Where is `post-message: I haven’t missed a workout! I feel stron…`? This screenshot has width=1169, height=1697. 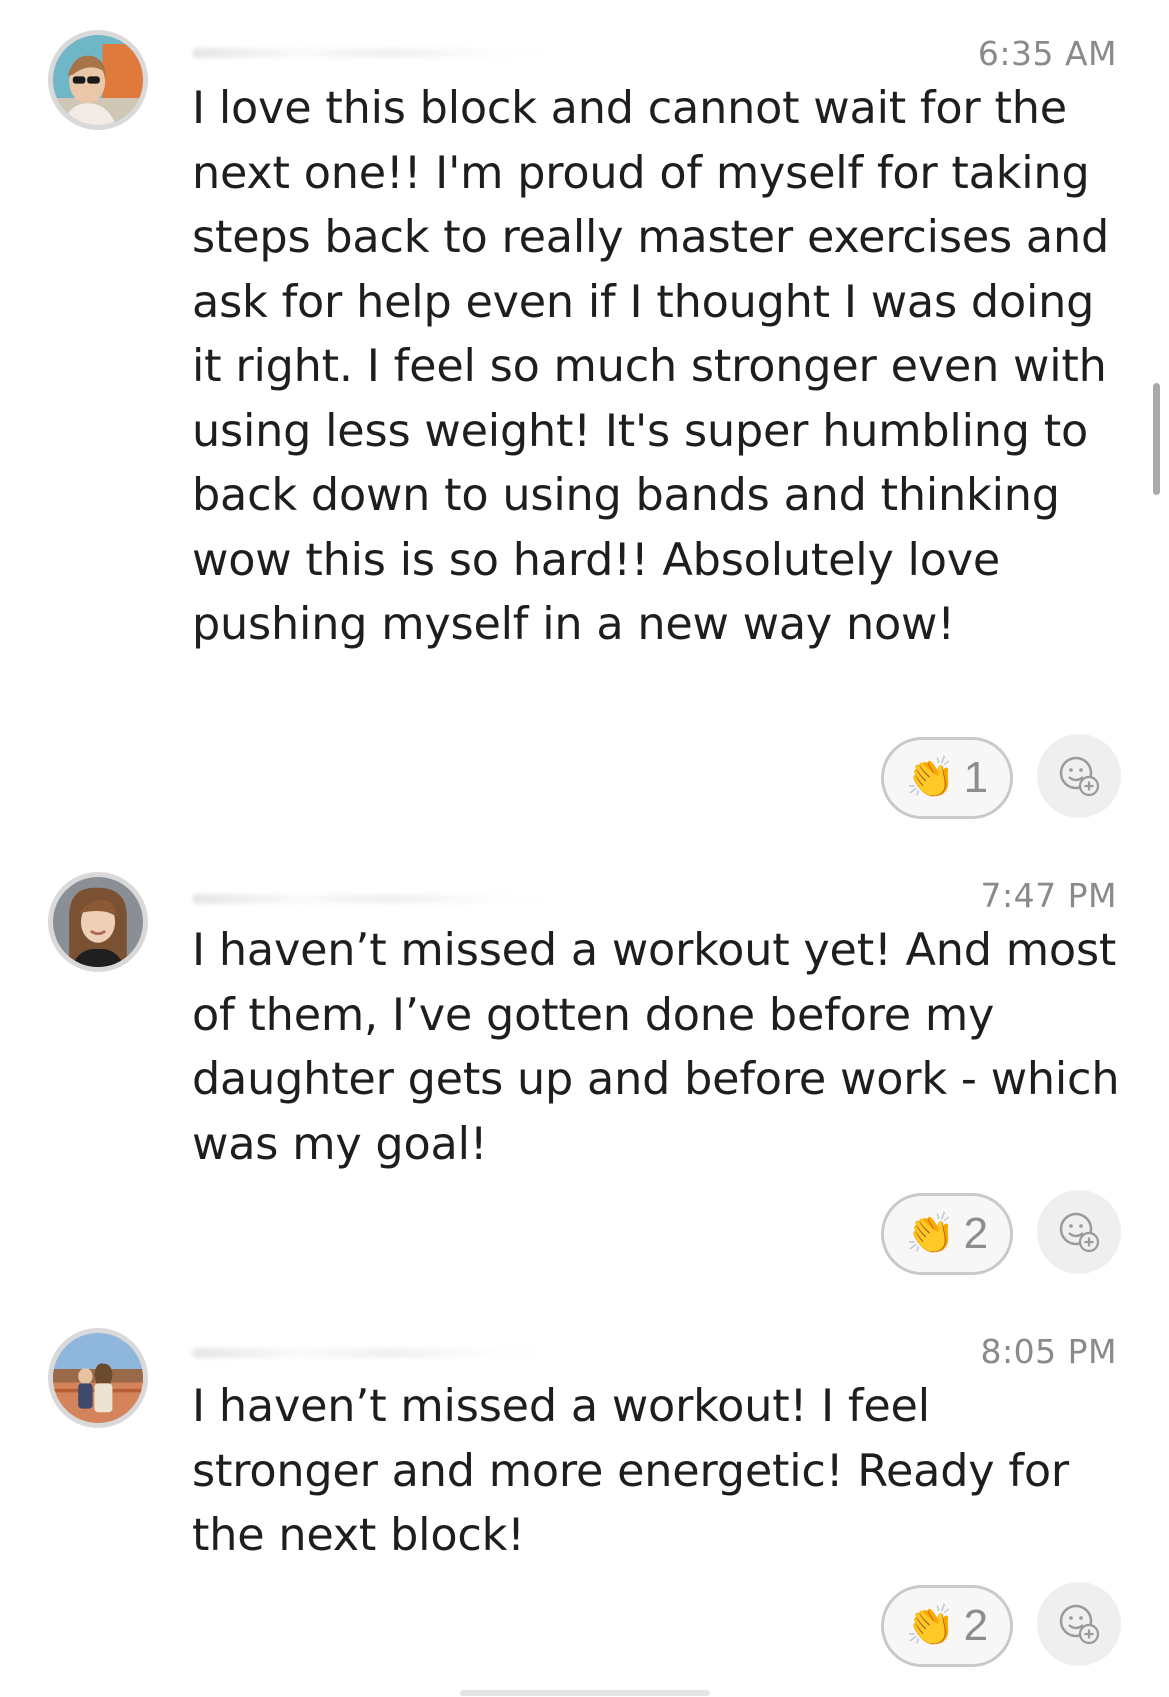 post-message: I haven’t missed a workout! I feel stron… is located at coordinates (630, 1471).